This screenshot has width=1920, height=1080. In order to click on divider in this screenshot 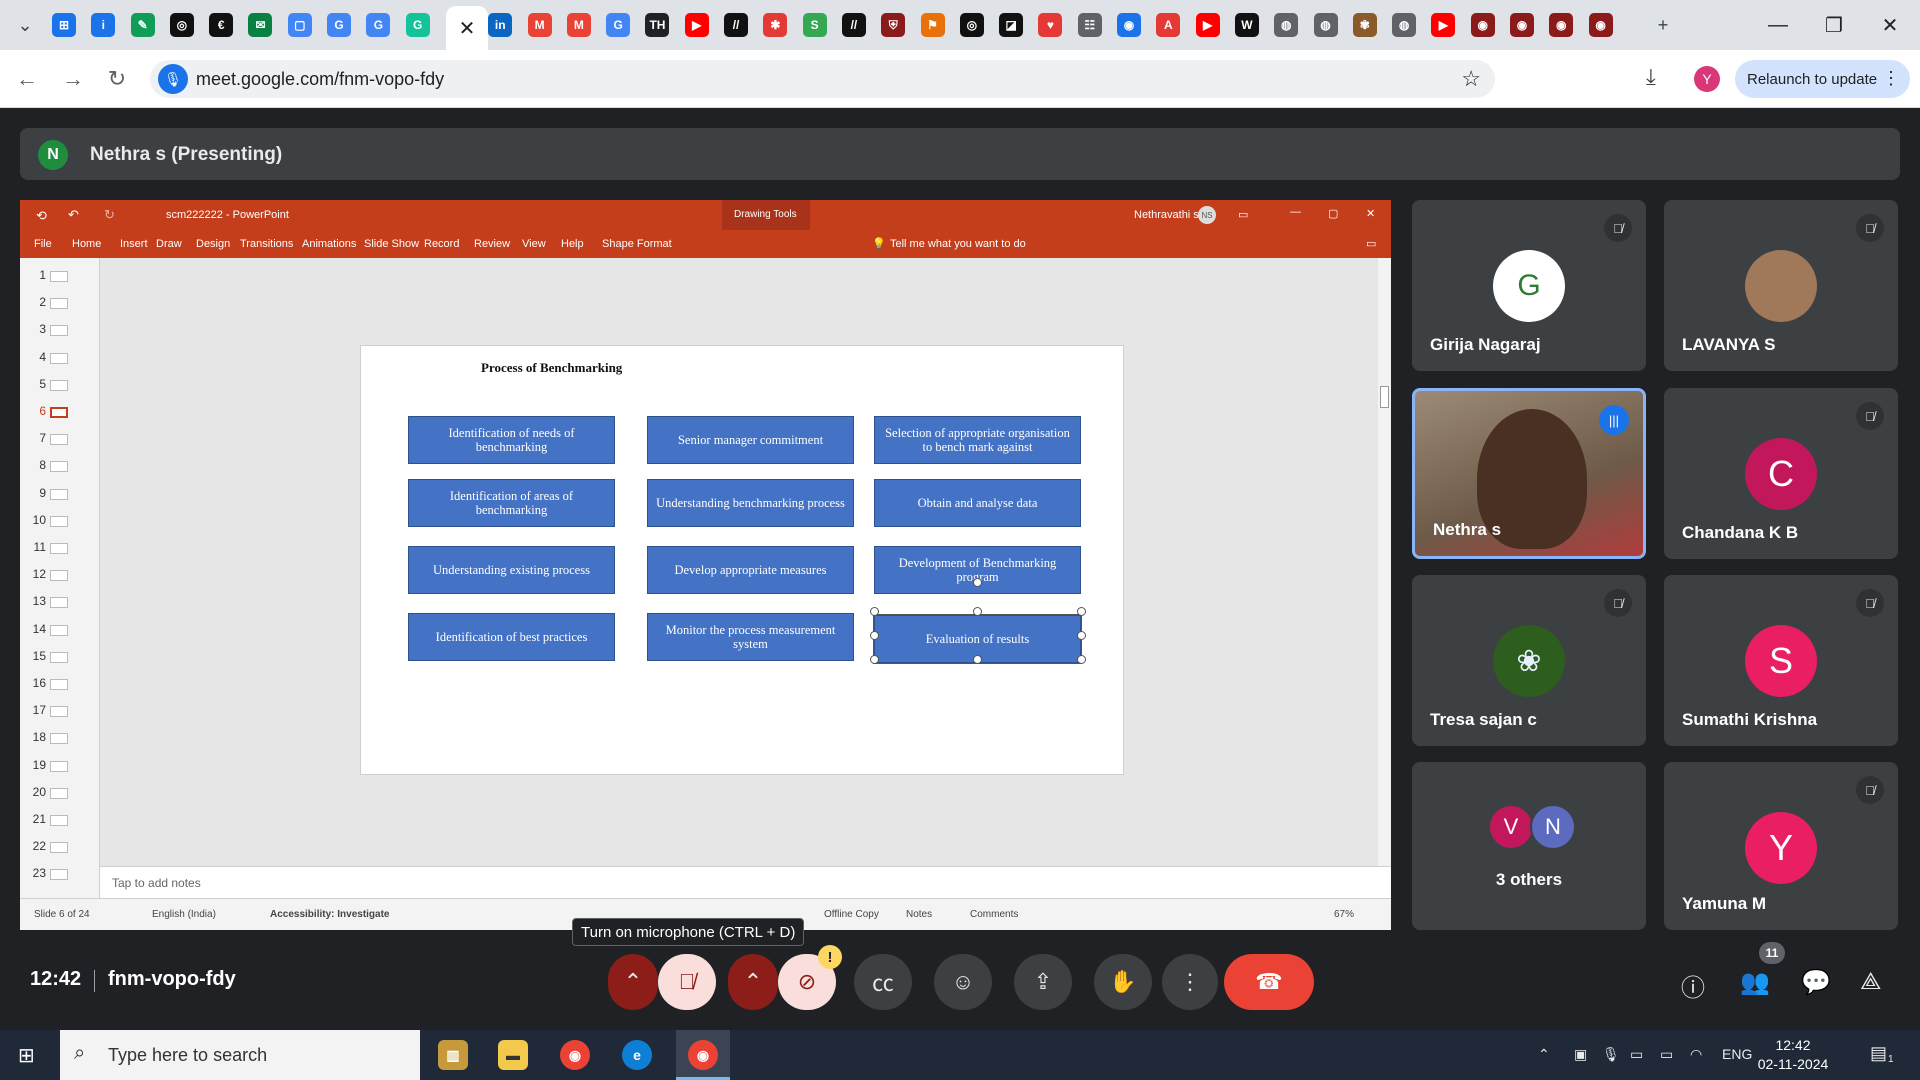, I will do `click(94, 981)`.